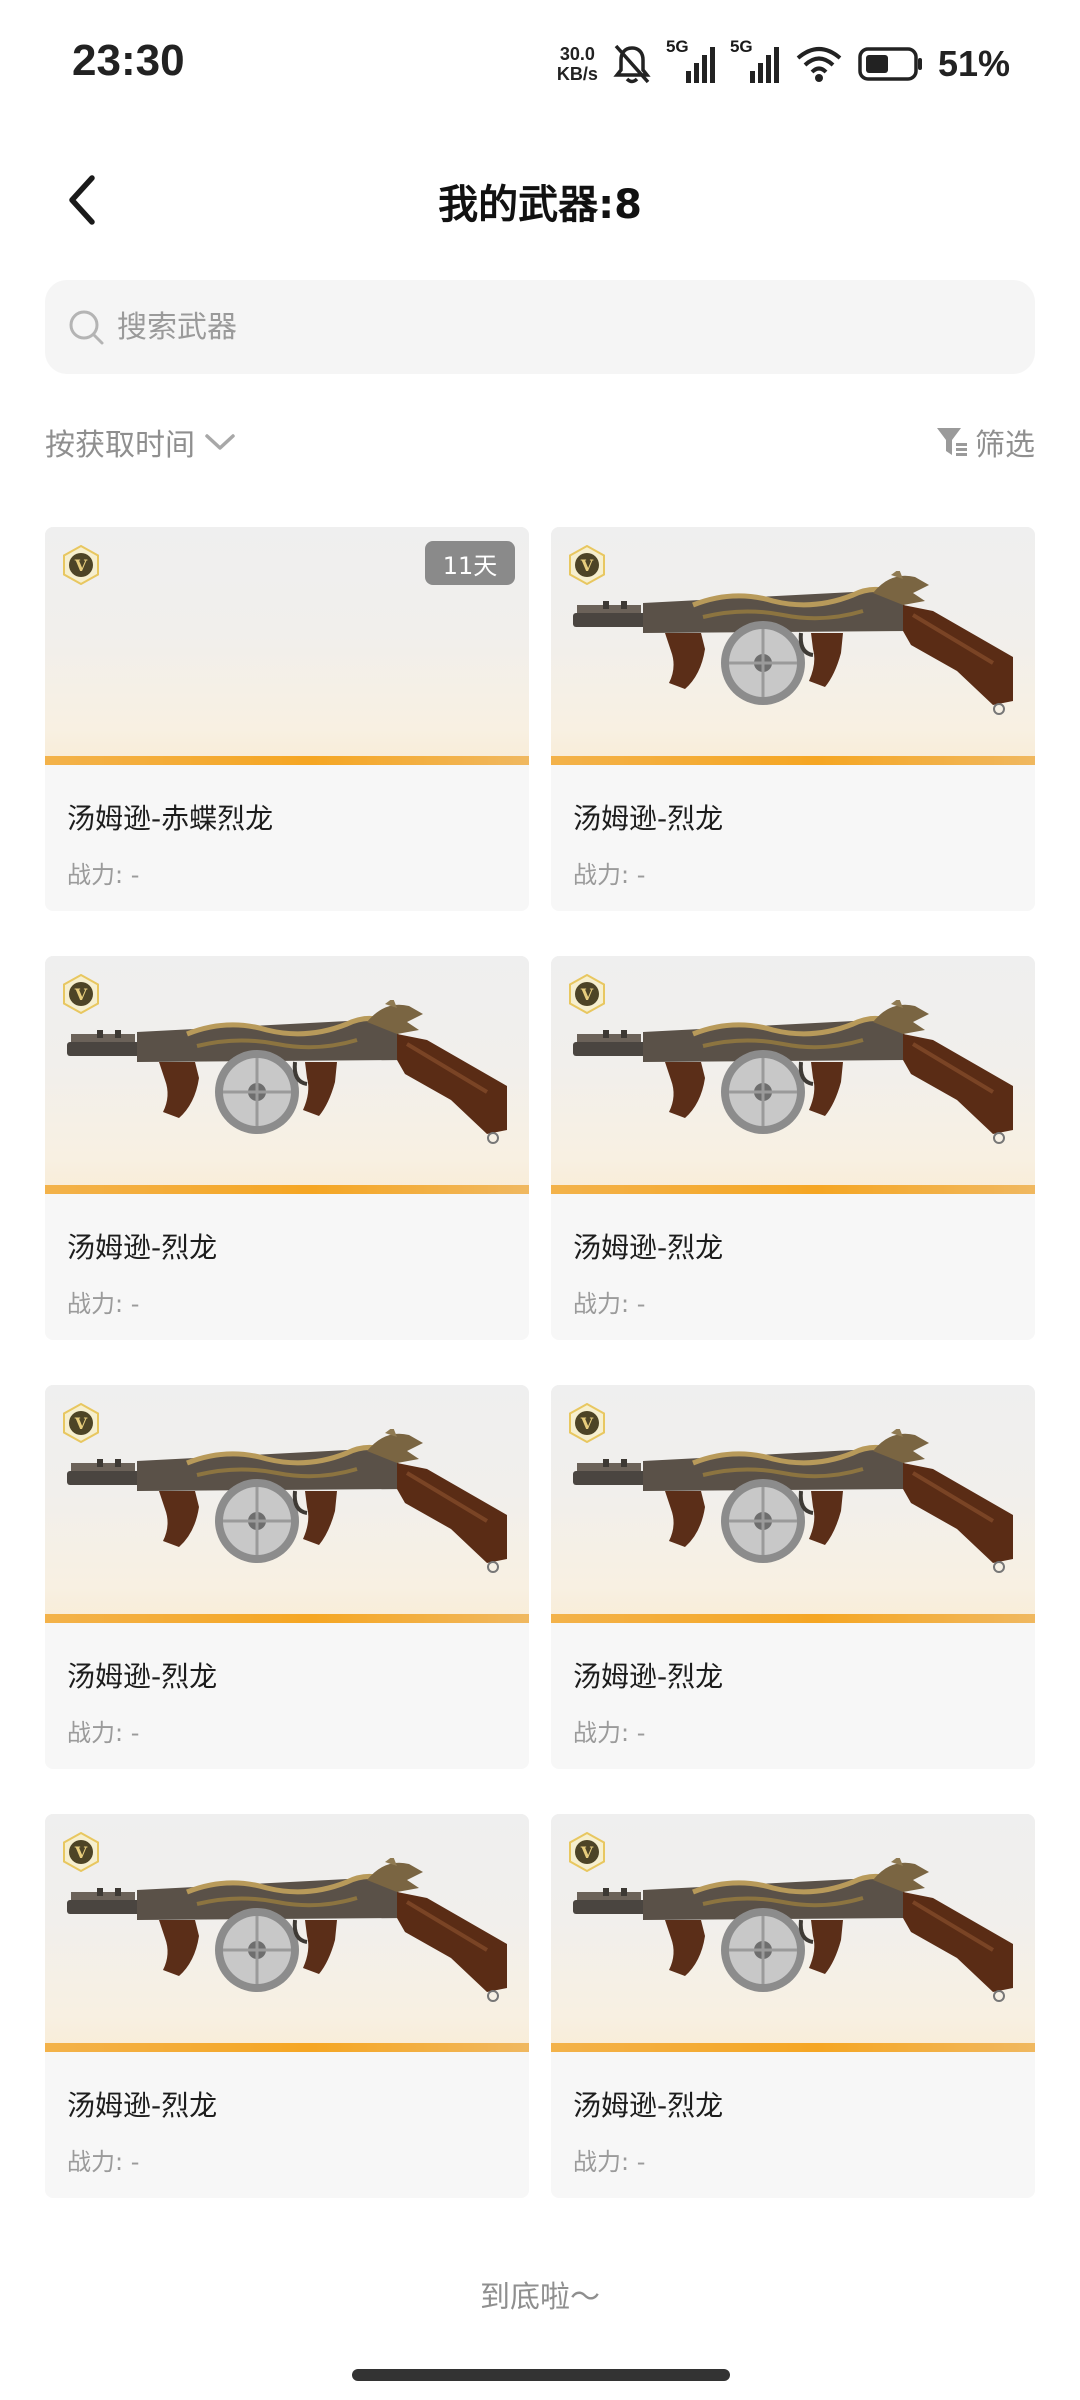 This screenshot has height=2400, width=1080. I want to click on toolbar: 按获取时间 筛选, so click(540, 442).